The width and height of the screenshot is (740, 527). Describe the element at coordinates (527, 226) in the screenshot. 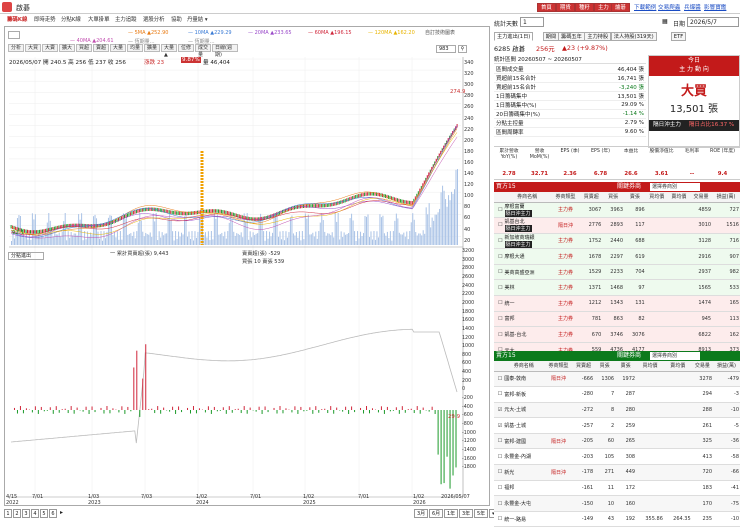

I see `broker-name: 凱基台北隔日沖主力` at that location.